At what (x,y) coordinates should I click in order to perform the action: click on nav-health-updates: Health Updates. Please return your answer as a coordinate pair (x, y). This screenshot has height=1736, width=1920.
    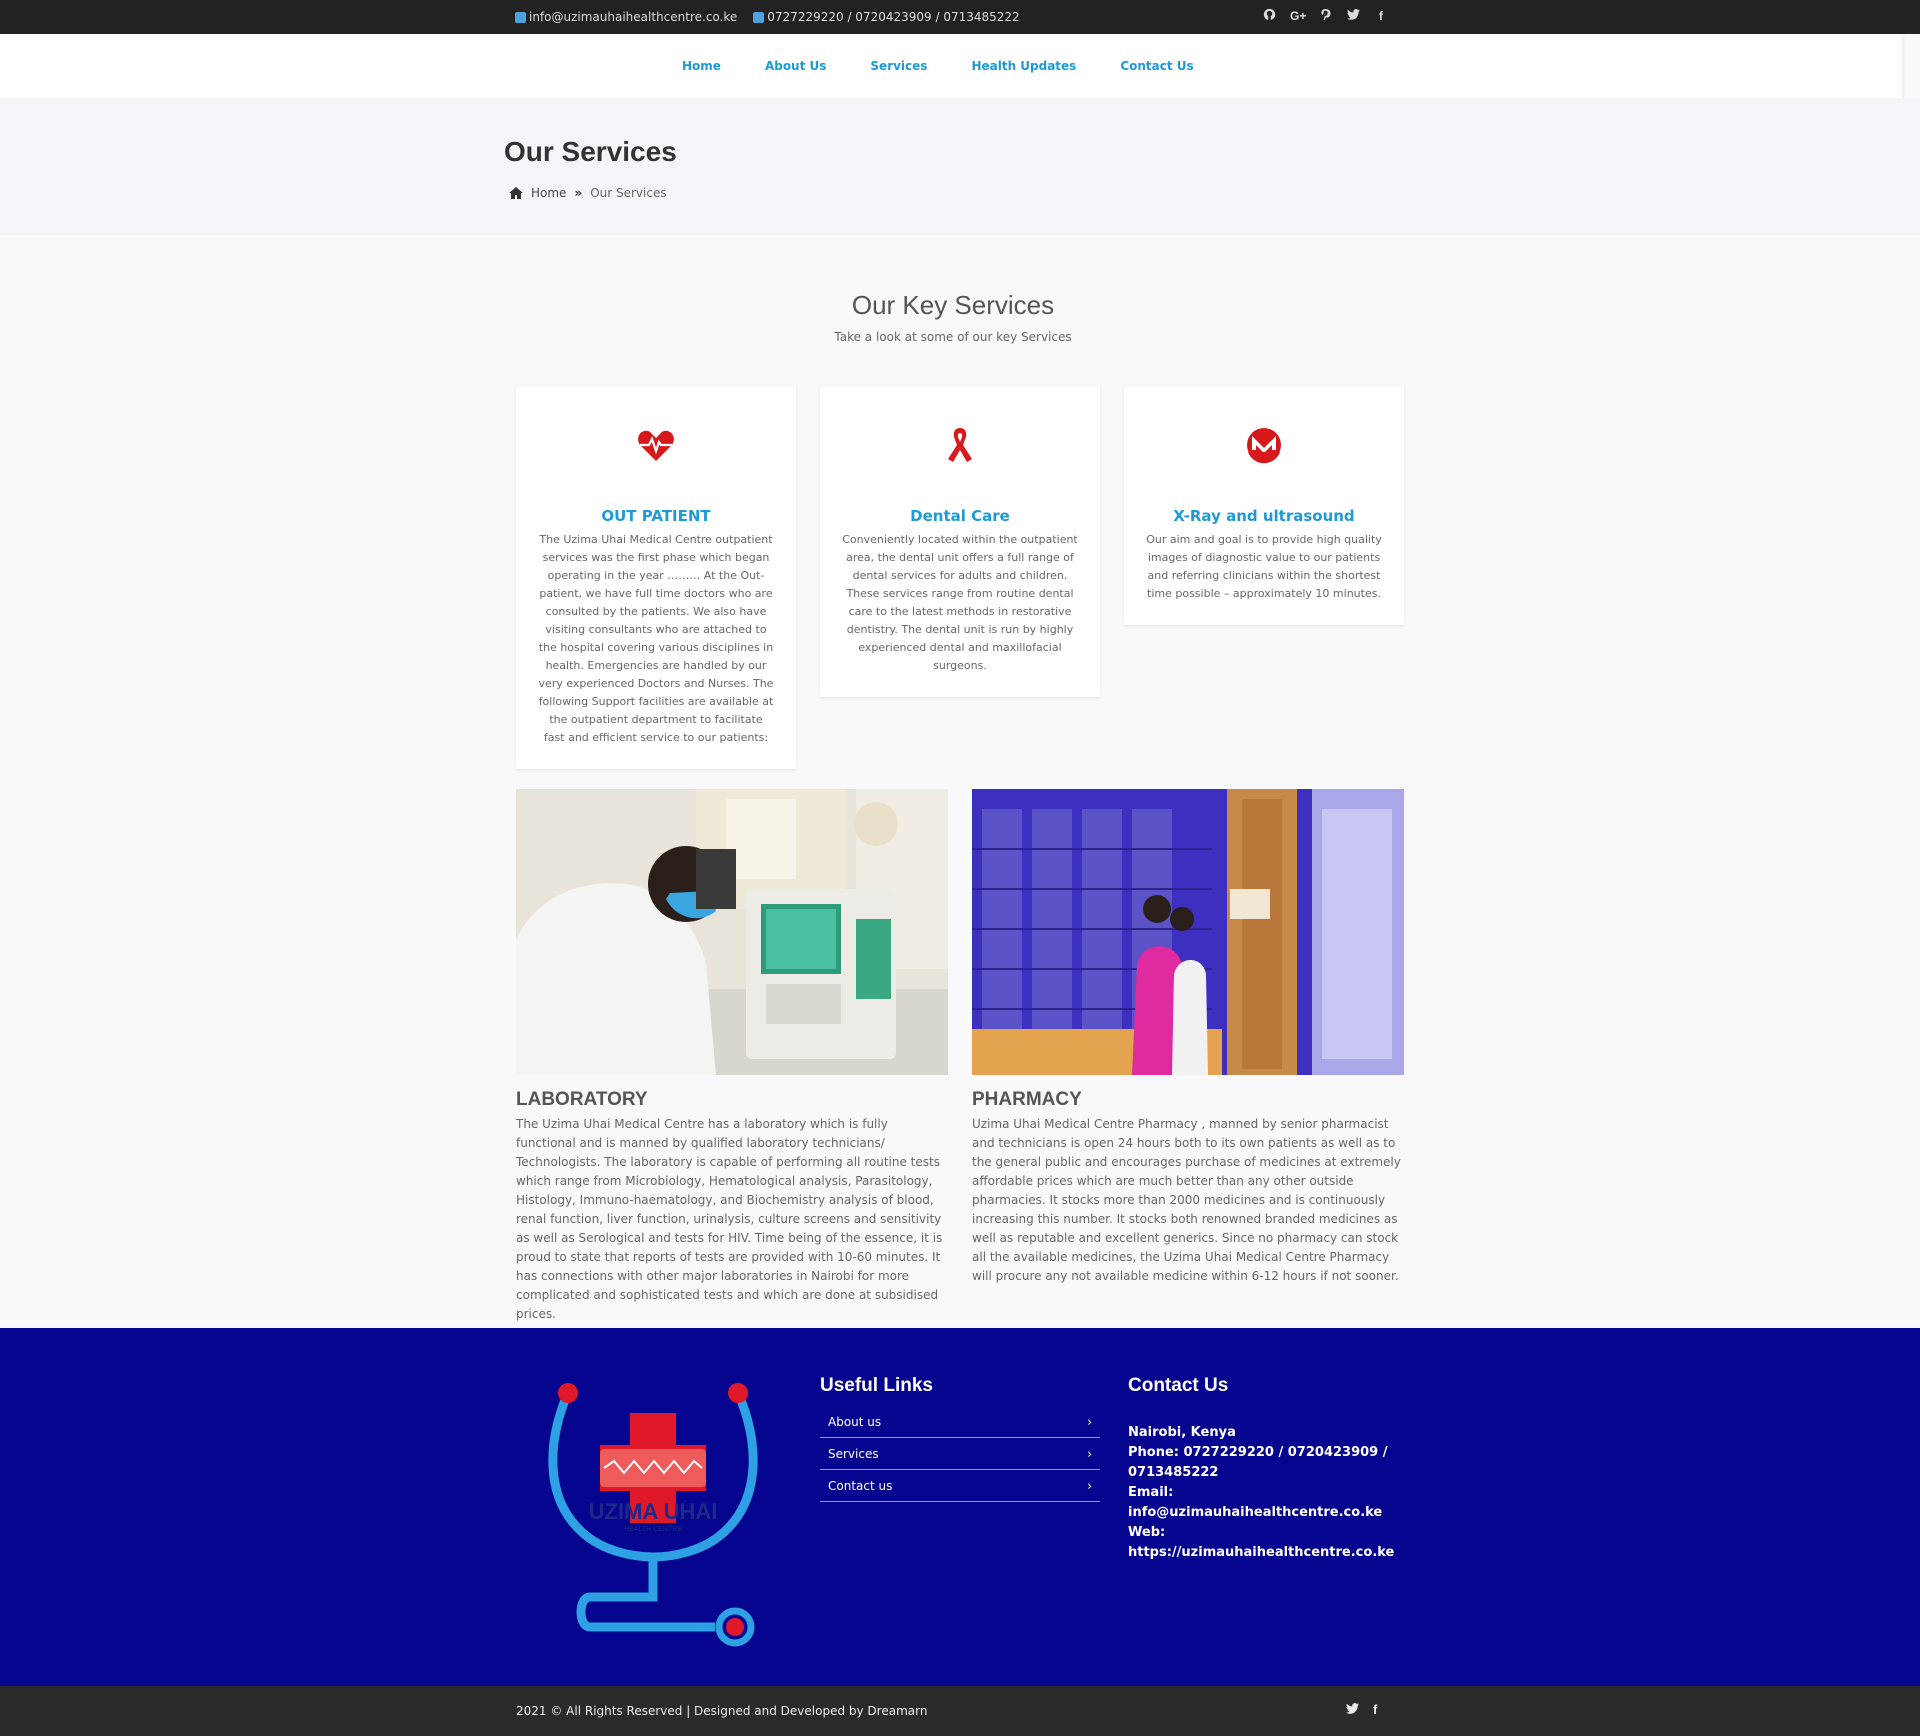
    Looking at the image, I should click on (1023, 66).